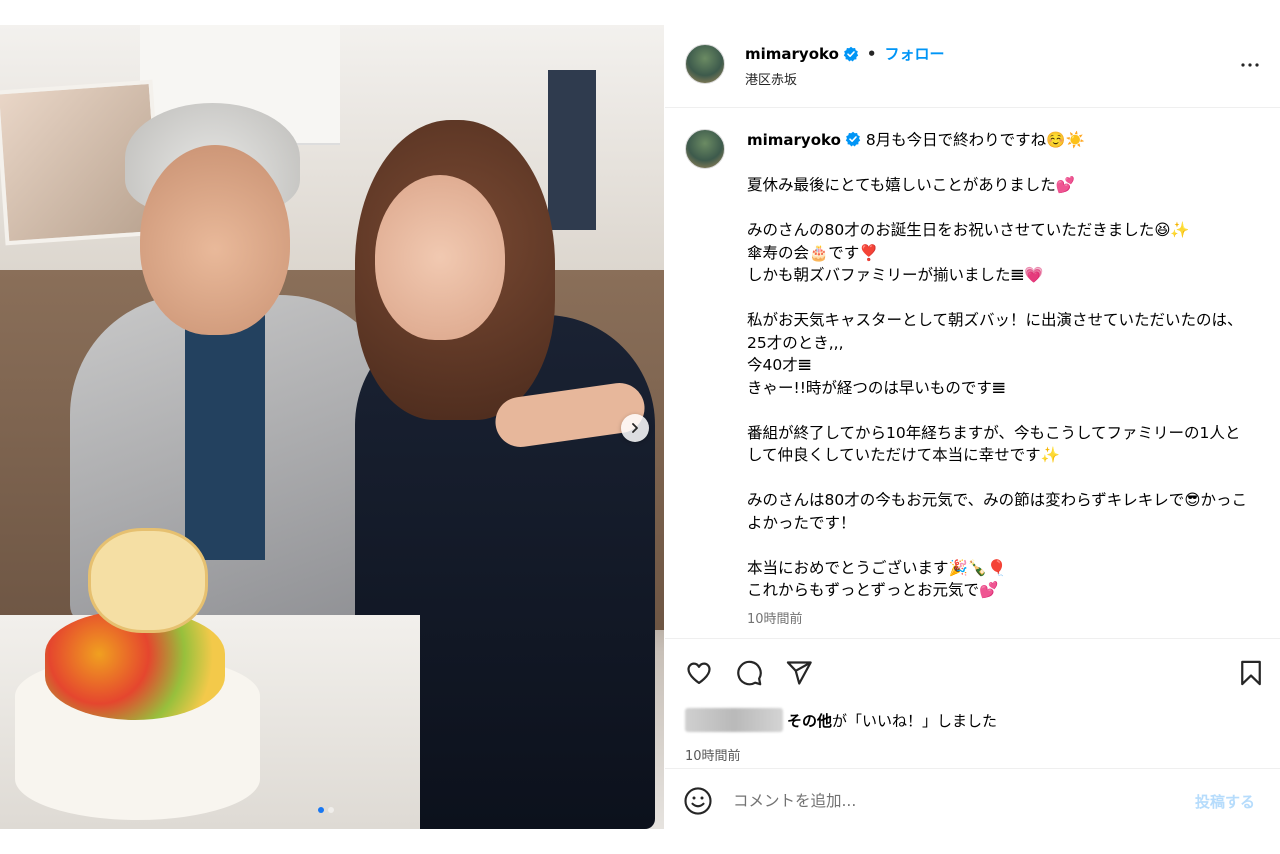  I want to click on follow-button: フォロー, so click(914, 53).